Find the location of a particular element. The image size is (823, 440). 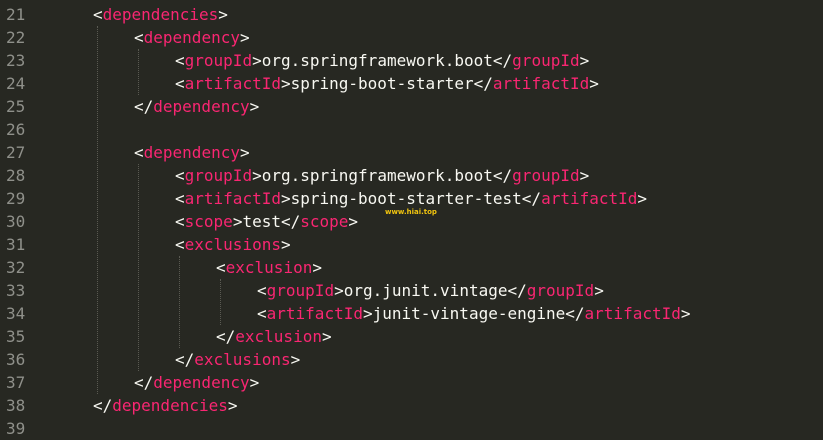

code-line: 39 is located at coordinates (411, 428).